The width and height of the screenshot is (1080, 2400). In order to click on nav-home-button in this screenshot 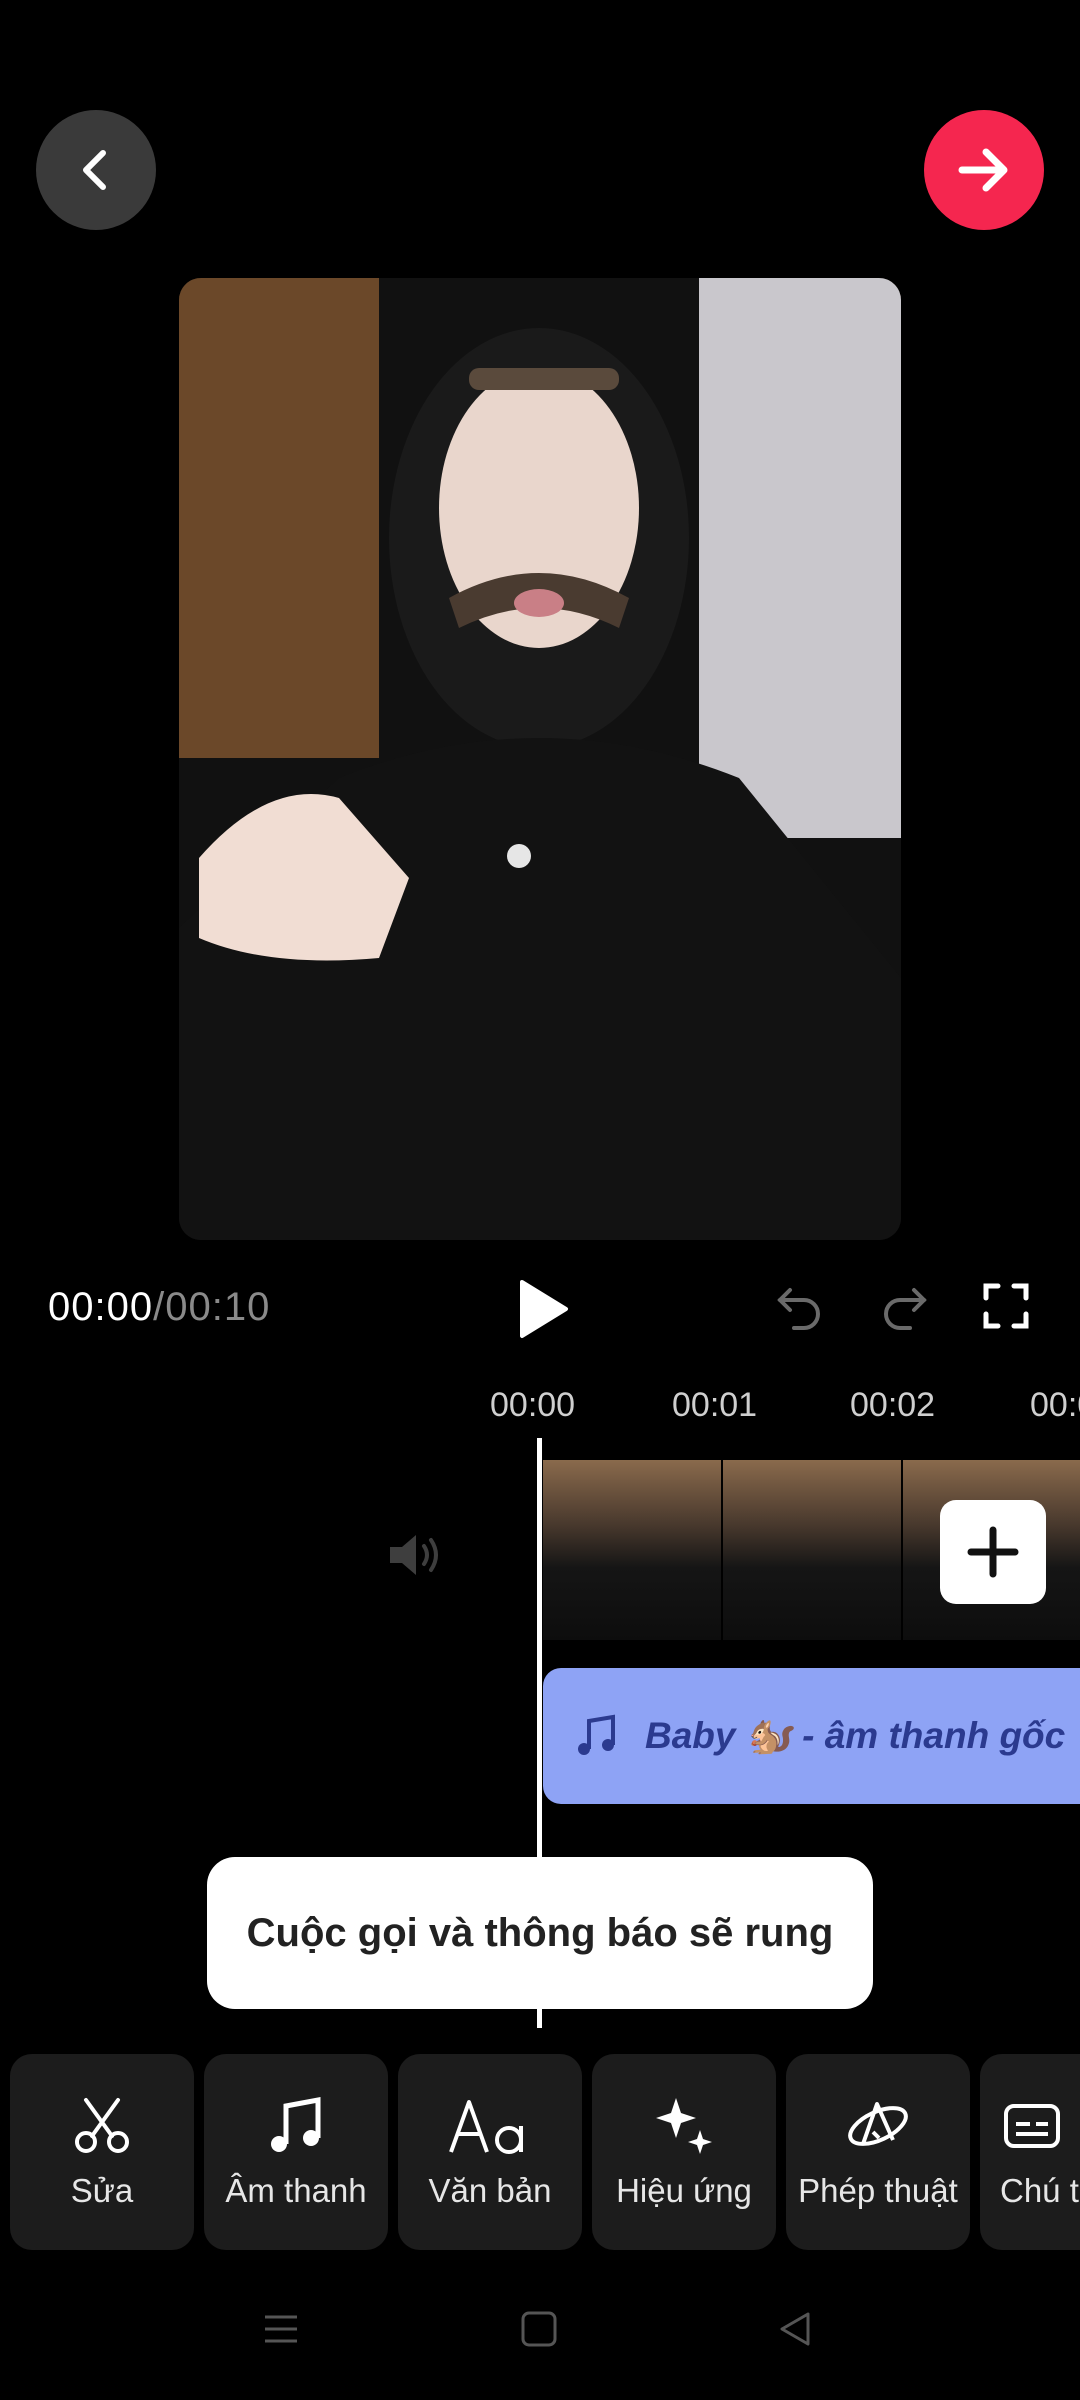, I will do `click(539, 2331)`.